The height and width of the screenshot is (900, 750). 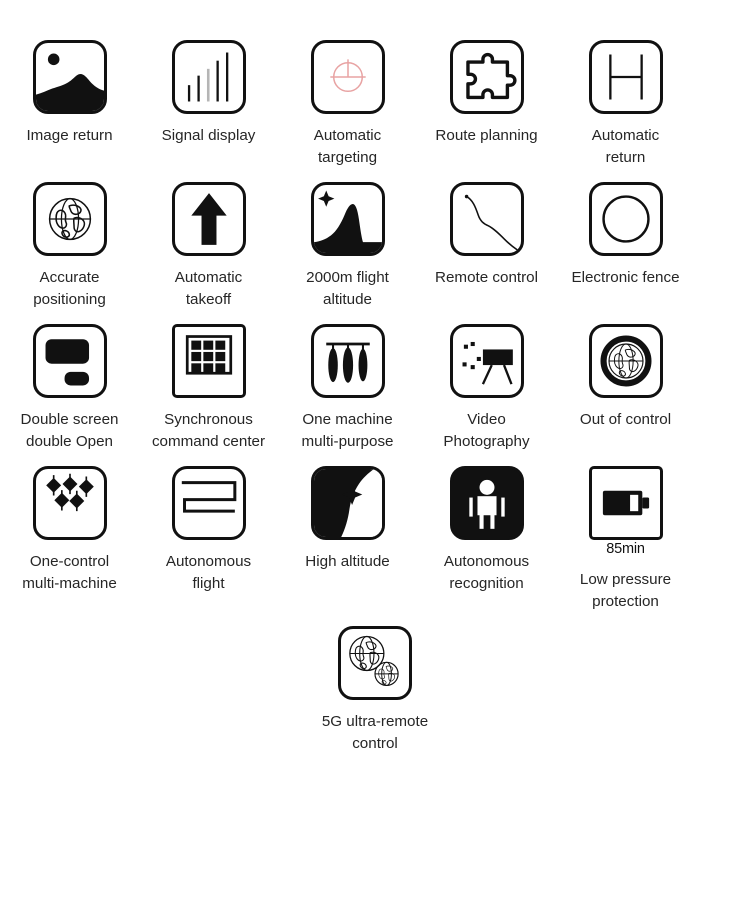 I want to click on accurate-positioning-icon, so click(x=69, y=219).